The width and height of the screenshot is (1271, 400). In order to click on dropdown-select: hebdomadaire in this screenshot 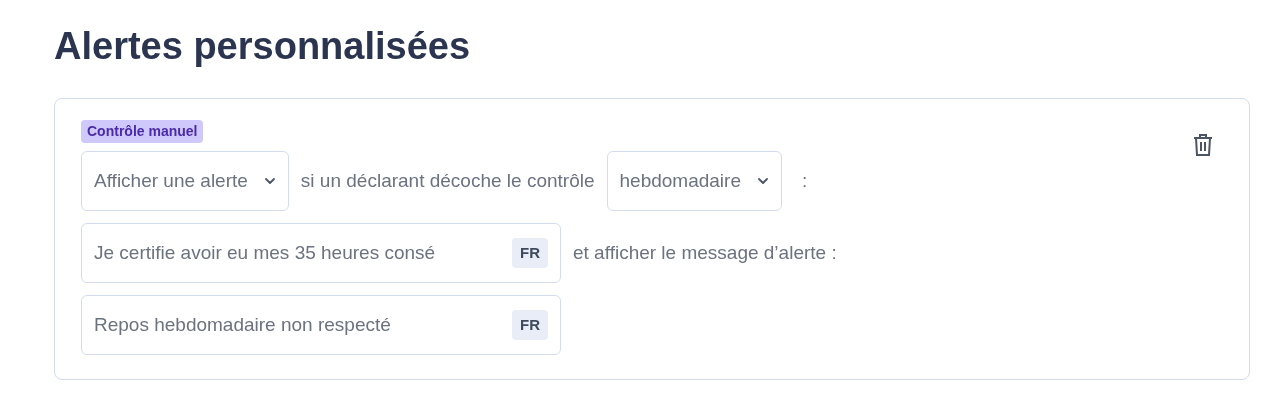, I will do `click(694, 181)`.